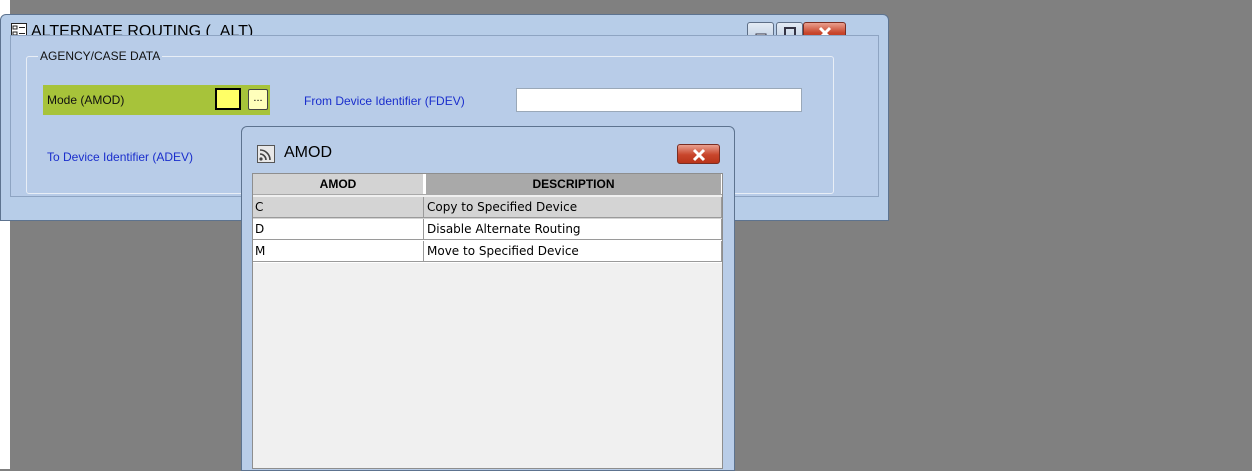  What do you see at coordinates (384, 101) in the screenshot?
I see `fdev-label: From Device Identifier (FDEV)` at bounding box center [384, 101].